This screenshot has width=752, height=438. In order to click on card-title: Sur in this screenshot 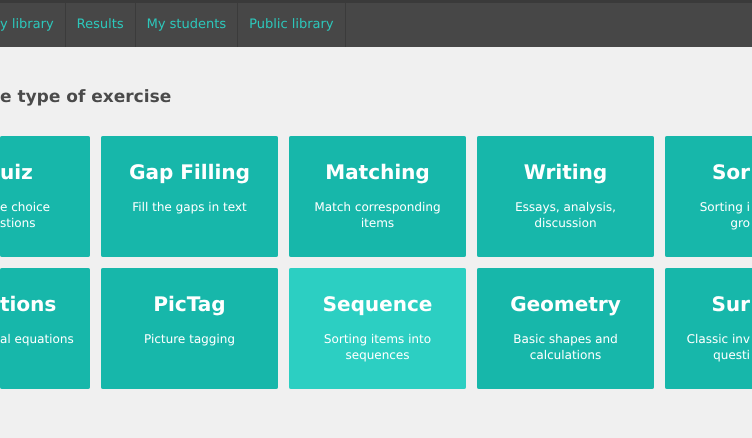, I will do `click(730, 304)`.